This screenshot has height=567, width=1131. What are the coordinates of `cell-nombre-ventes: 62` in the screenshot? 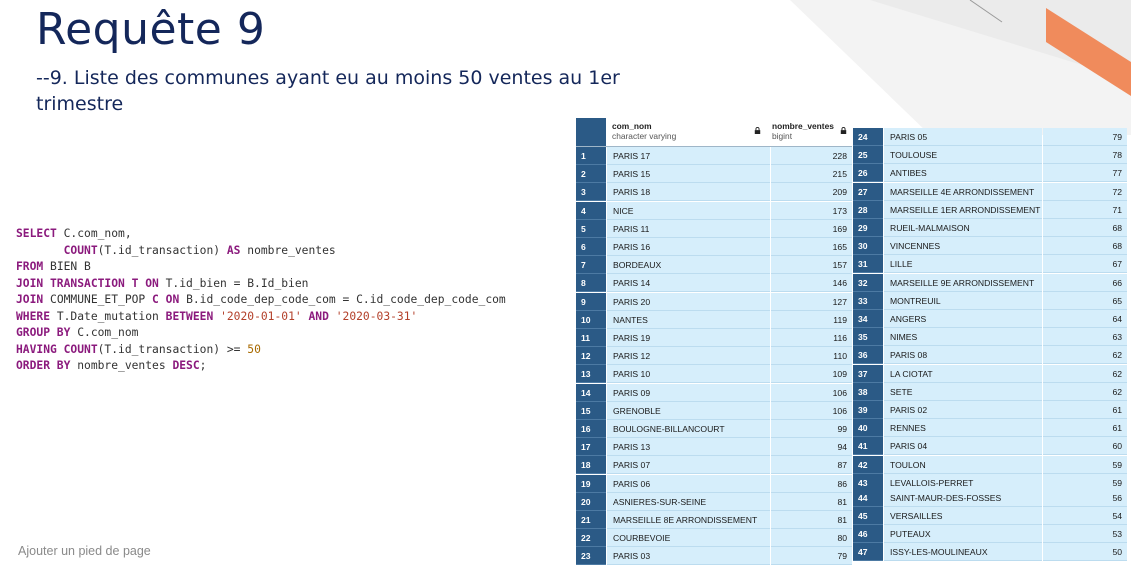 It's located at (1085, 355).